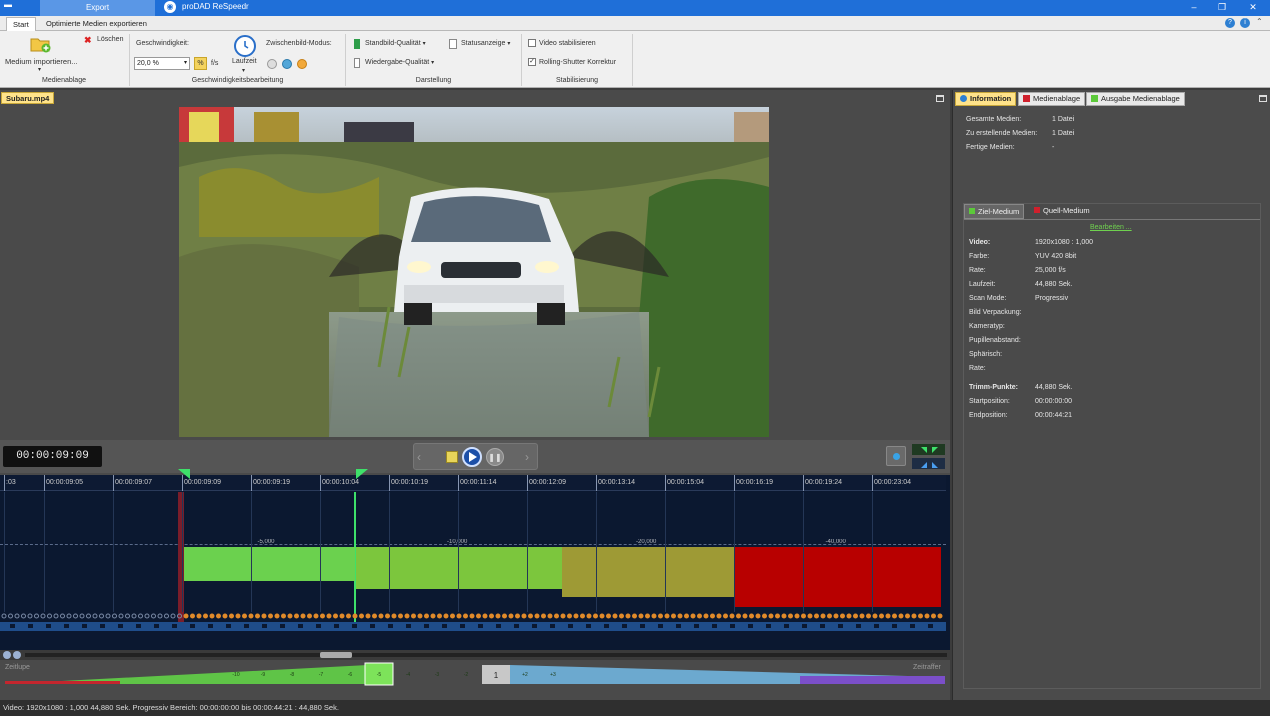 Image resolution: width=1270 pixels, height=716 pixels. What do you see at coordinates (496, 675) in the screenshot?
I see `speed-step-label: 1` at bounding box center [496, 675].